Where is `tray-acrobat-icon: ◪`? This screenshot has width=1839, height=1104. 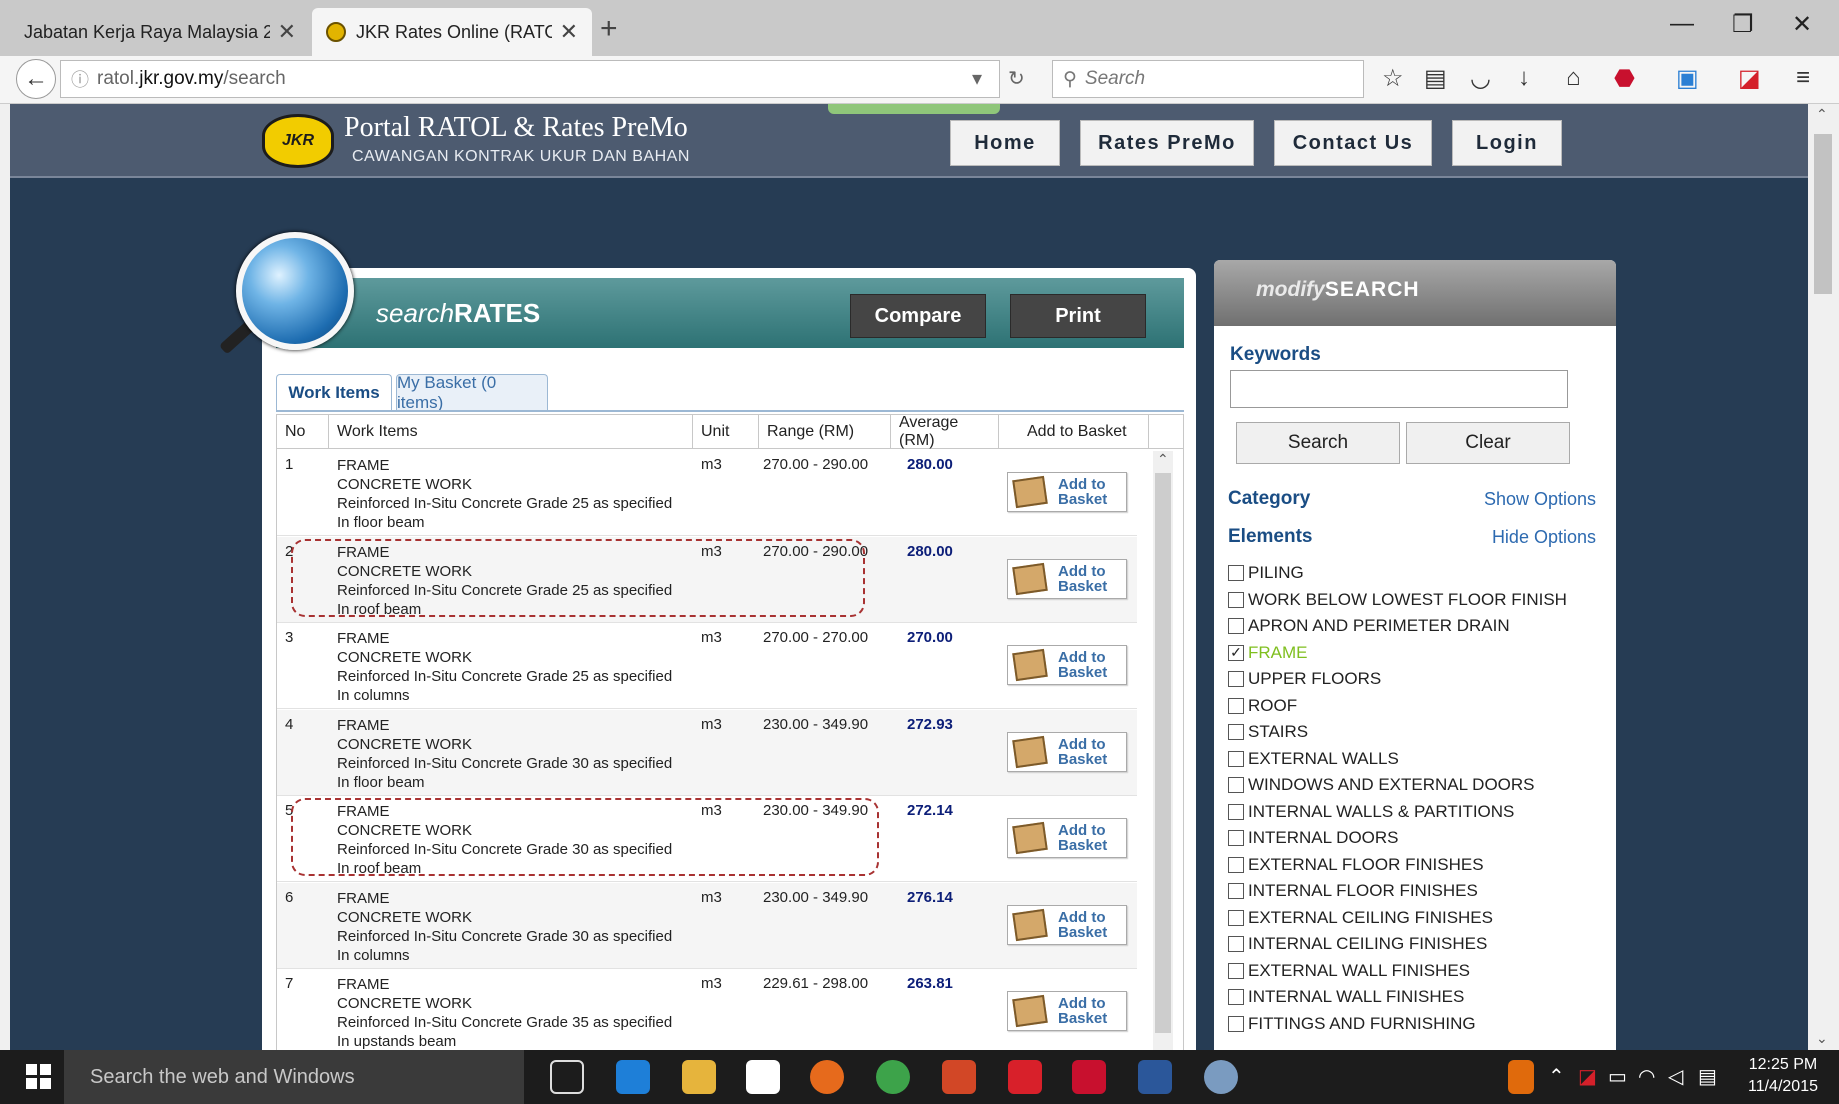 tray-acrobat-icon: ◪ is located at coordinates (1587, 1076).